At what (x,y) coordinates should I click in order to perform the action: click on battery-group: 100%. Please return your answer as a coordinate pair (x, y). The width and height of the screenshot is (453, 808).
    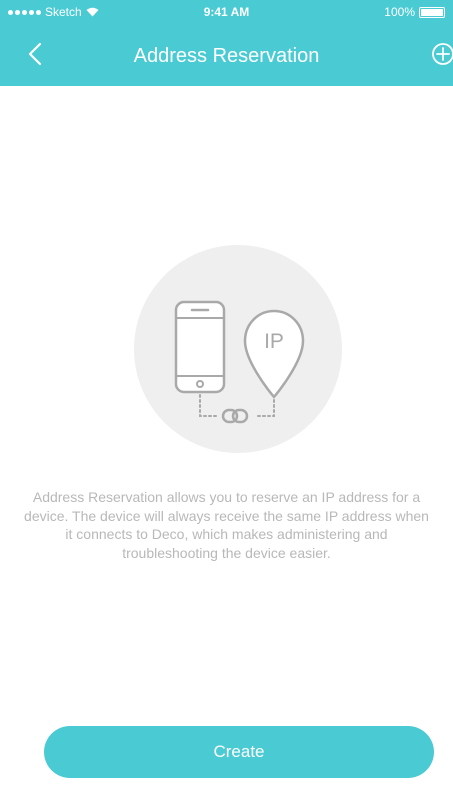
    Looking at the image, I should click on (414, 12).